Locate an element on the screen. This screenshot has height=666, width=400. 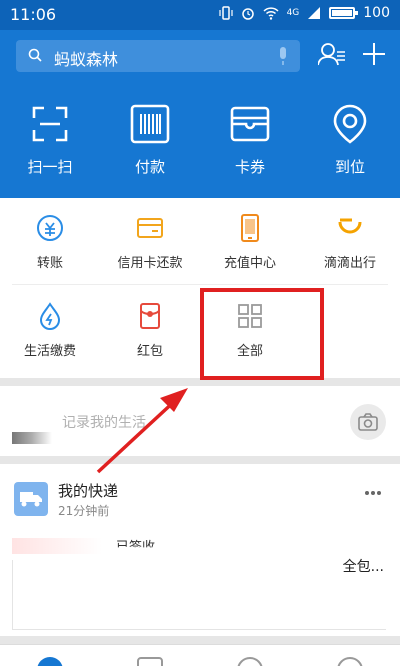
quick-action-label: 到位 is located at coordinates (349, 167).